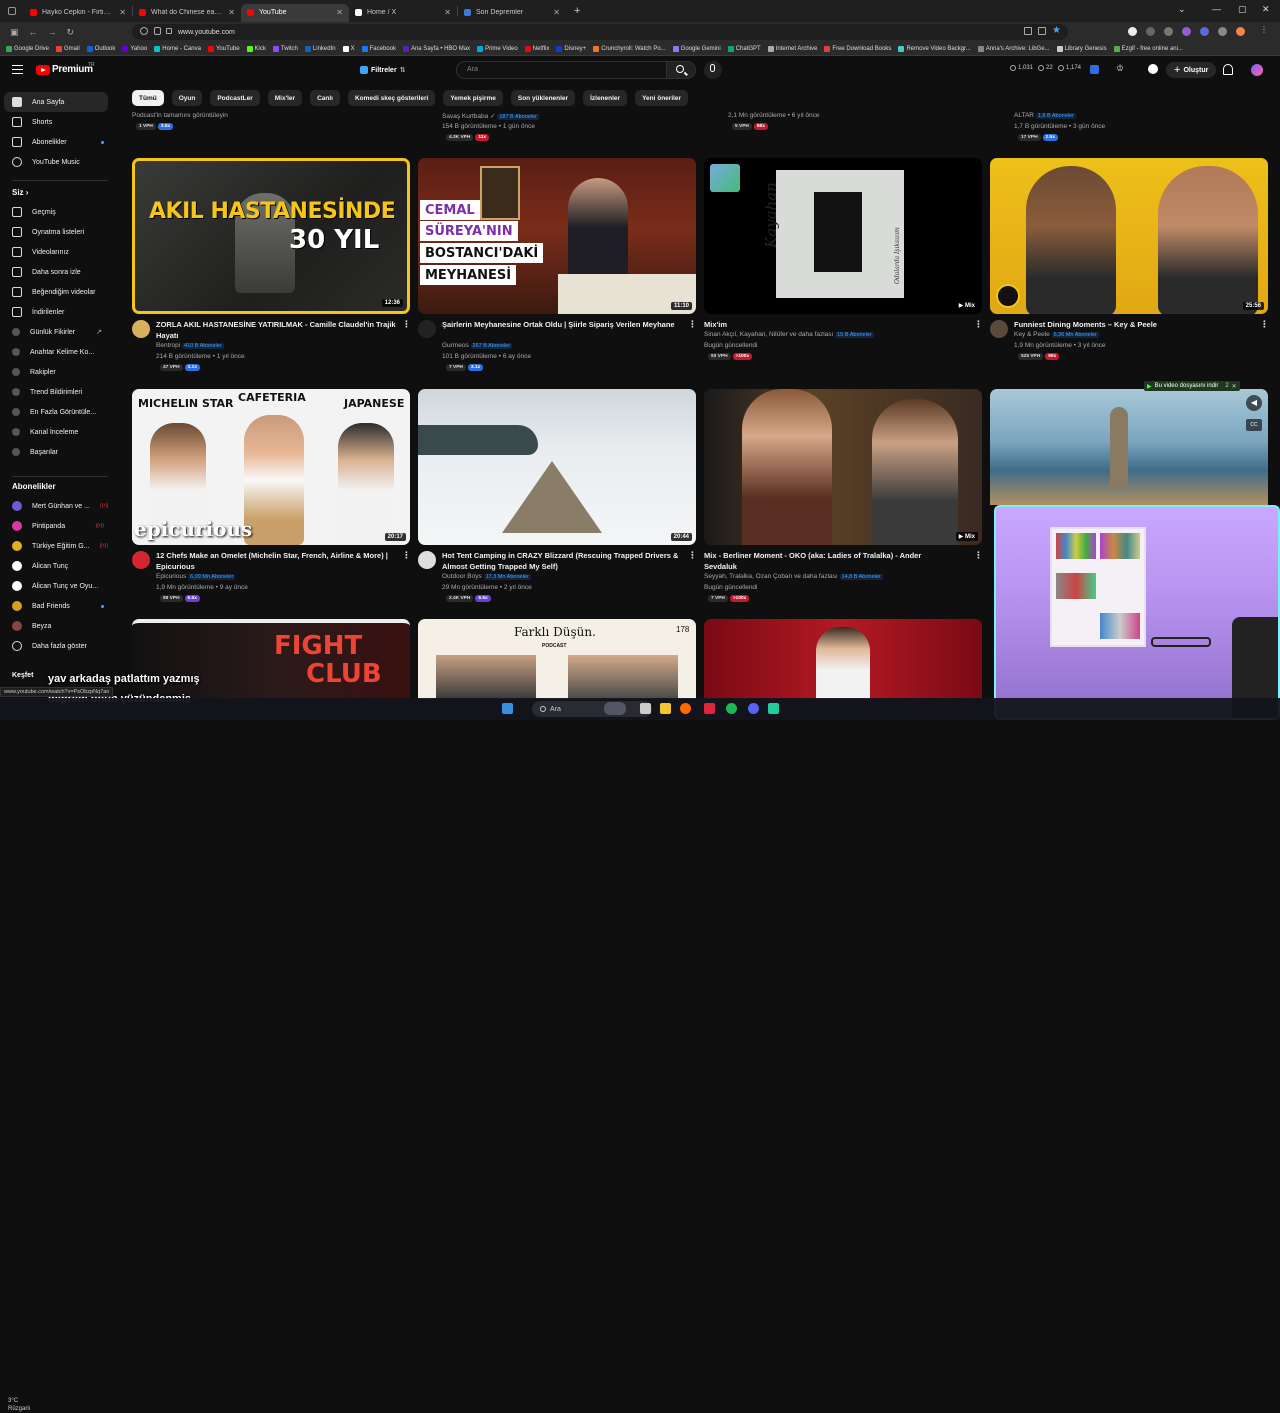 This screenshot has height=1413, width=1280. I want to click on spotify-icon, so click(731, 708).